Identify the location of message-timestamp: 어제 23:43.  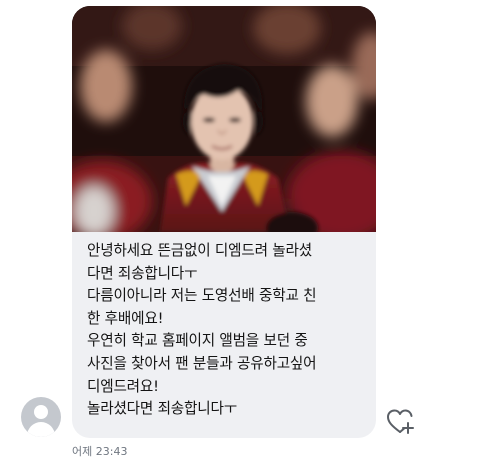
(100, 451).